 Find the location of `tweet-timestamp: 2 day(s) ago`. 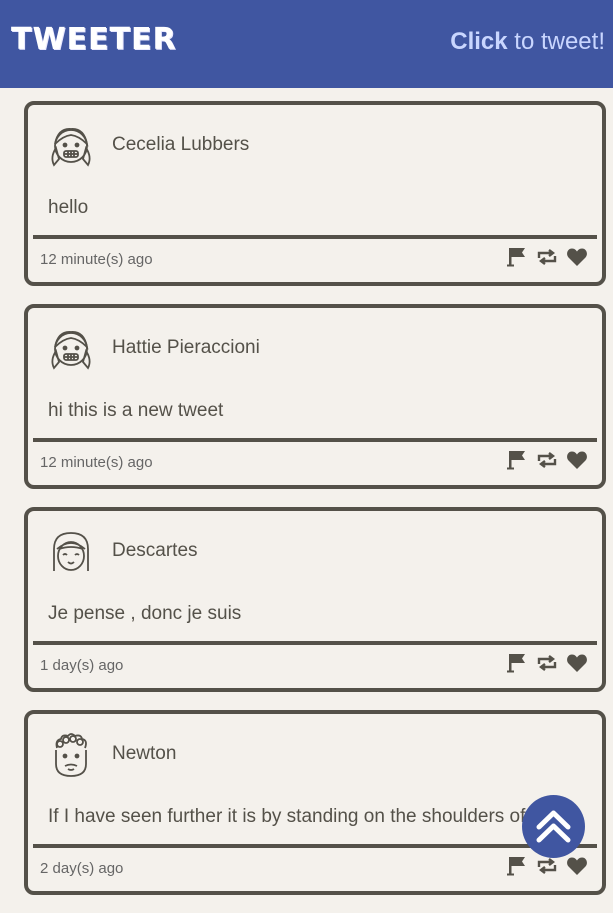

tweet-timestamp: 2 day(s) ago is located at coordinates (82, 868).